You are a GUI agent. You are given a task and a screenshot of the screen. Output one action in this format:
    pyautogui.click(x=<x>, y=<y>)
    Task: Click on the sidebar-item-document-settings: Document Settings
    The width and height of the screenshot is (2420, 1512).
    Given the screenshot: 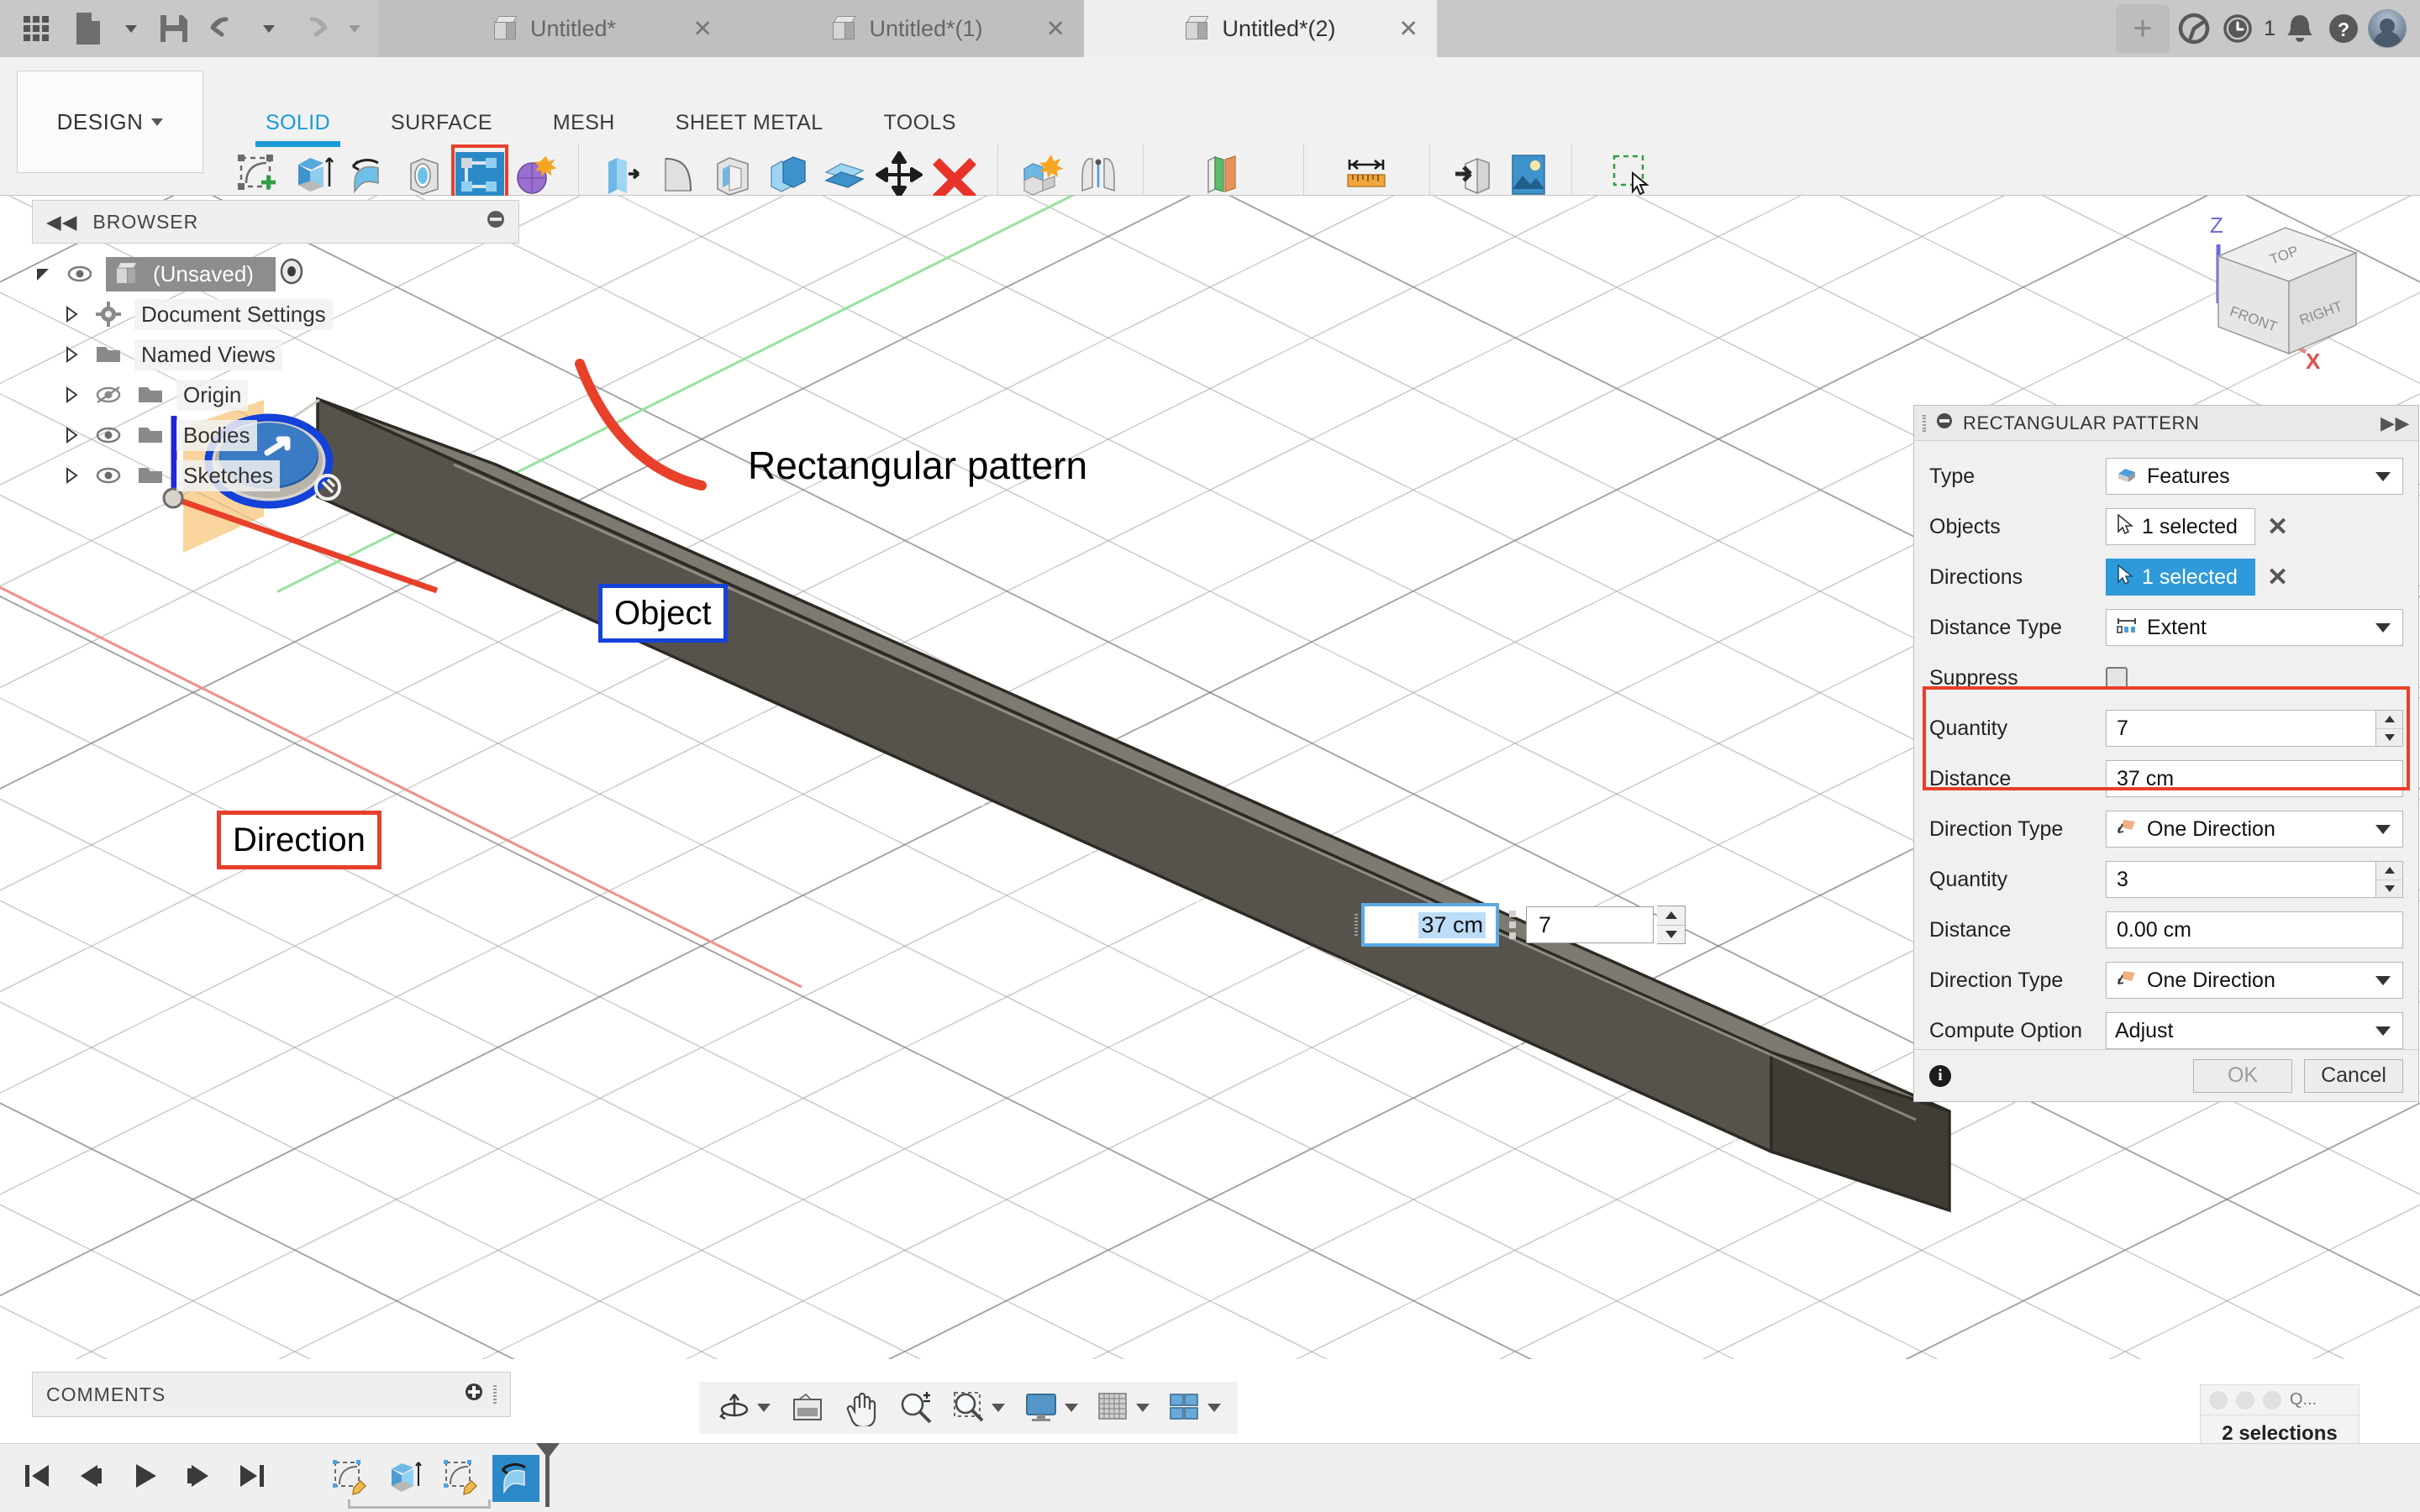 What is the action you would take?
    pyautogui.click(x=276, y=314)
    